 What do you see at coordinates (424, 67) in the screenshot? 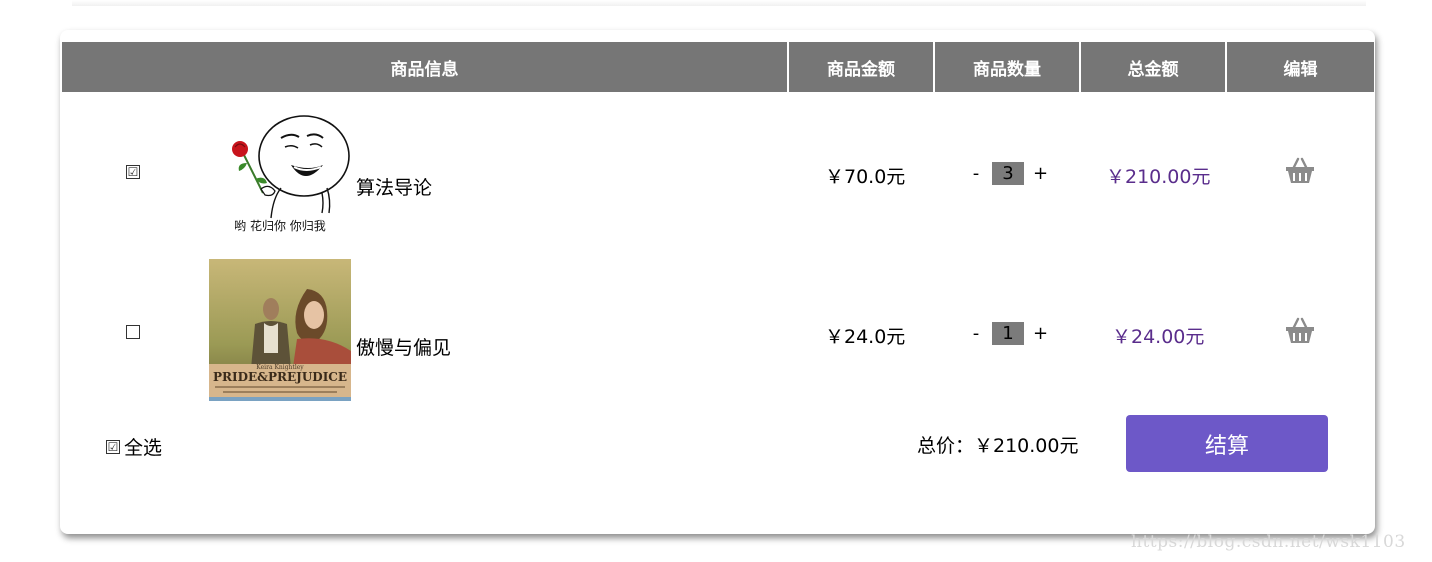
I see `header-product-info: 商品信息` at bounding box center [424, 67].